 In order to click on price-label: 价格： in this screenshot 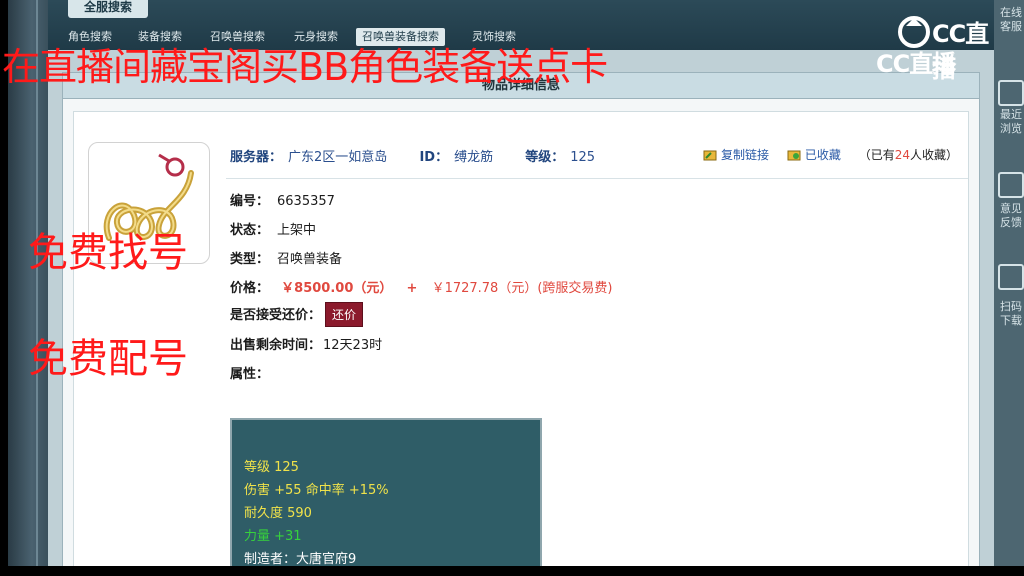, I will do `click(250, 288)`.